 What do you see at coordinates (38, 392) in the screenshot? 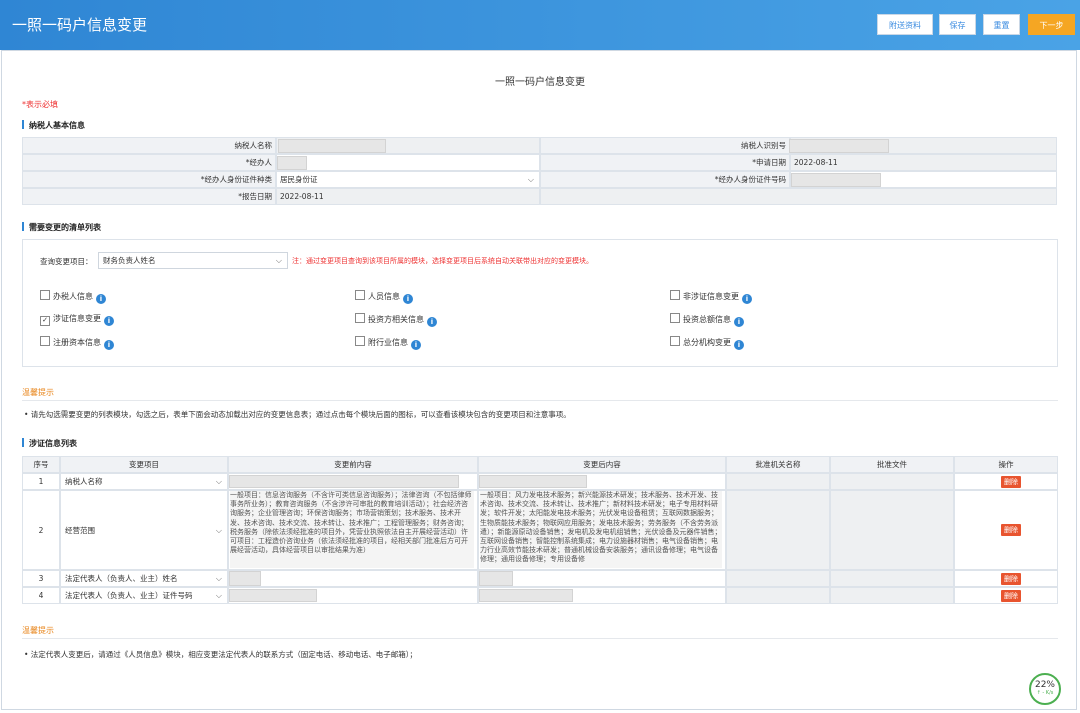
I see `tip-title: 温馨提示` at bounding box center [38, 392].